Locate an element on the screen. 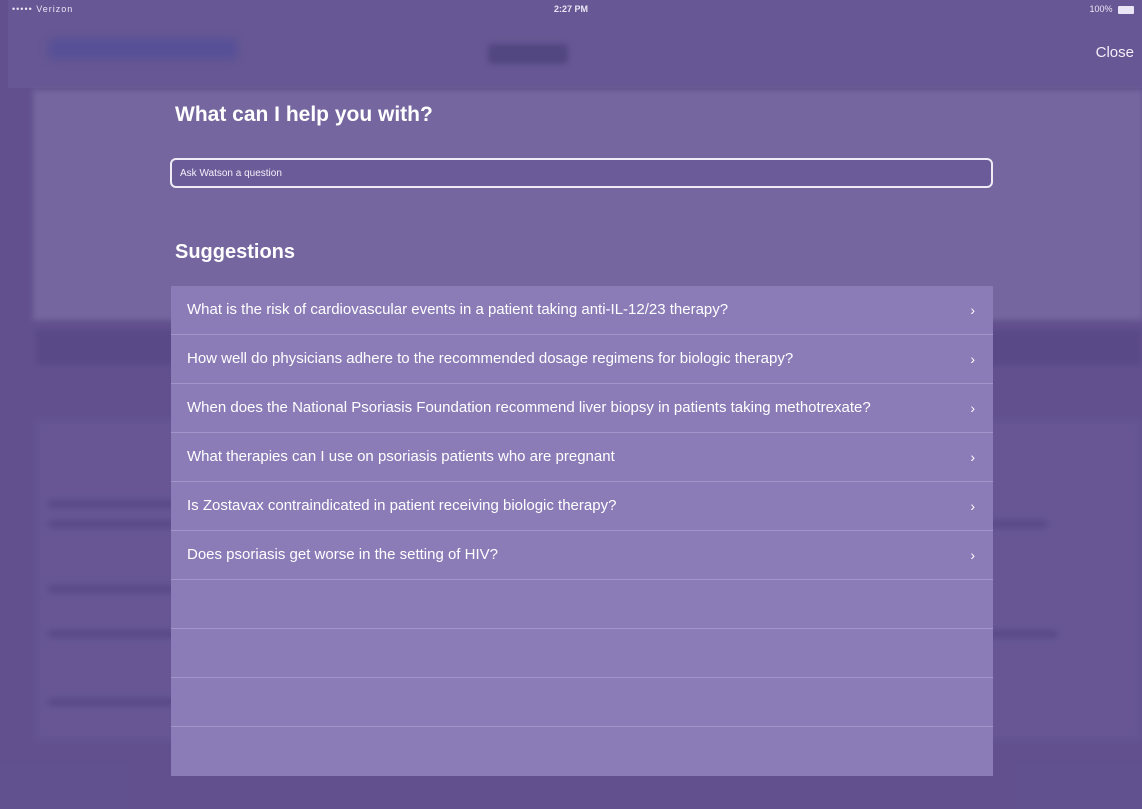 Image resolution: width=1142 pixels, height=809 pixels. suggestions-heading: Suggestions is located at coordinates (235, 252).